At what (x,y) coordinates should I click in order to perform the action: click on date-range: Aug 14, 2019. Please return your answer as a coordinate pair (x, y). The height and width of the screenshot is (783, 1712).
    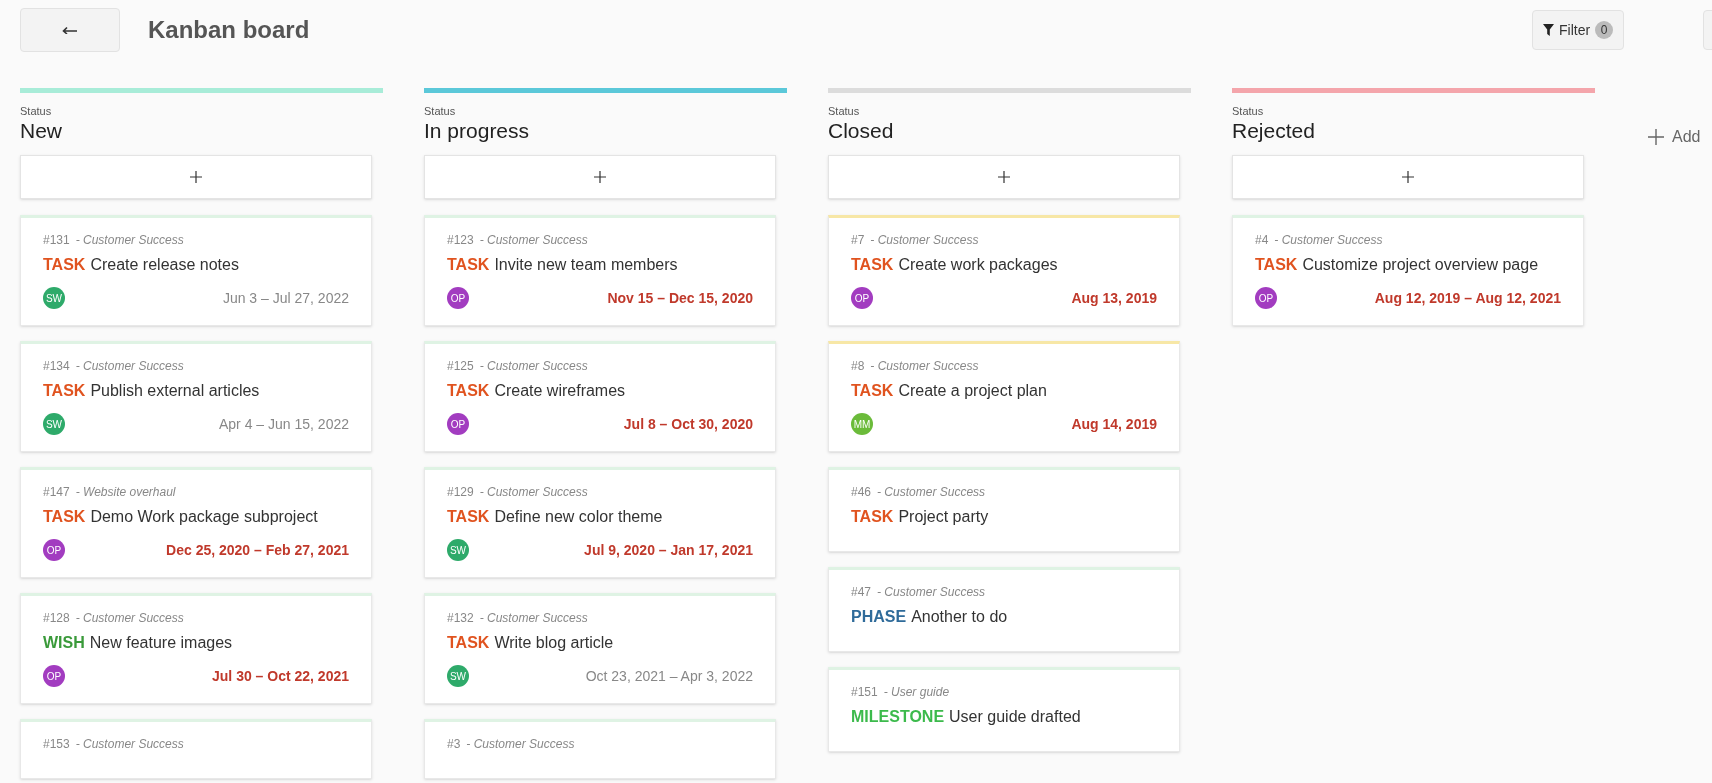
    Looking at the image, I should click on (1114, 424).